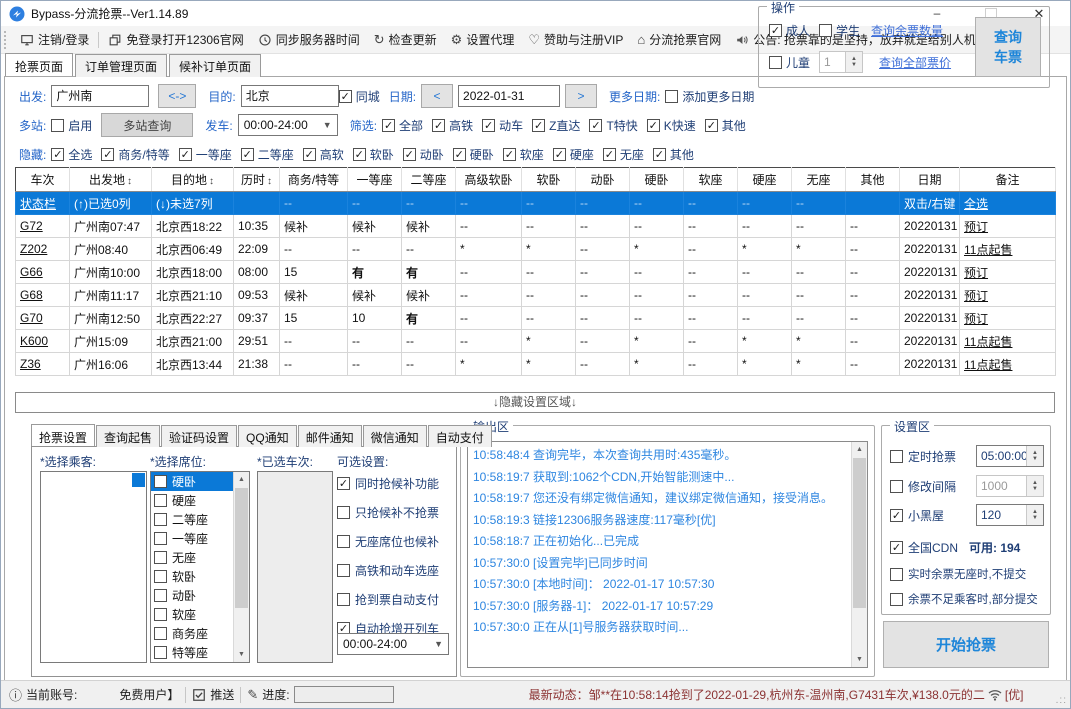 This screenshot has height=709, width=1071. What do you see at coordinates (725, 125) in the screenshot?
I see `filter-7-checkbox: ✓ 其他` at bounding box center [725, 125].